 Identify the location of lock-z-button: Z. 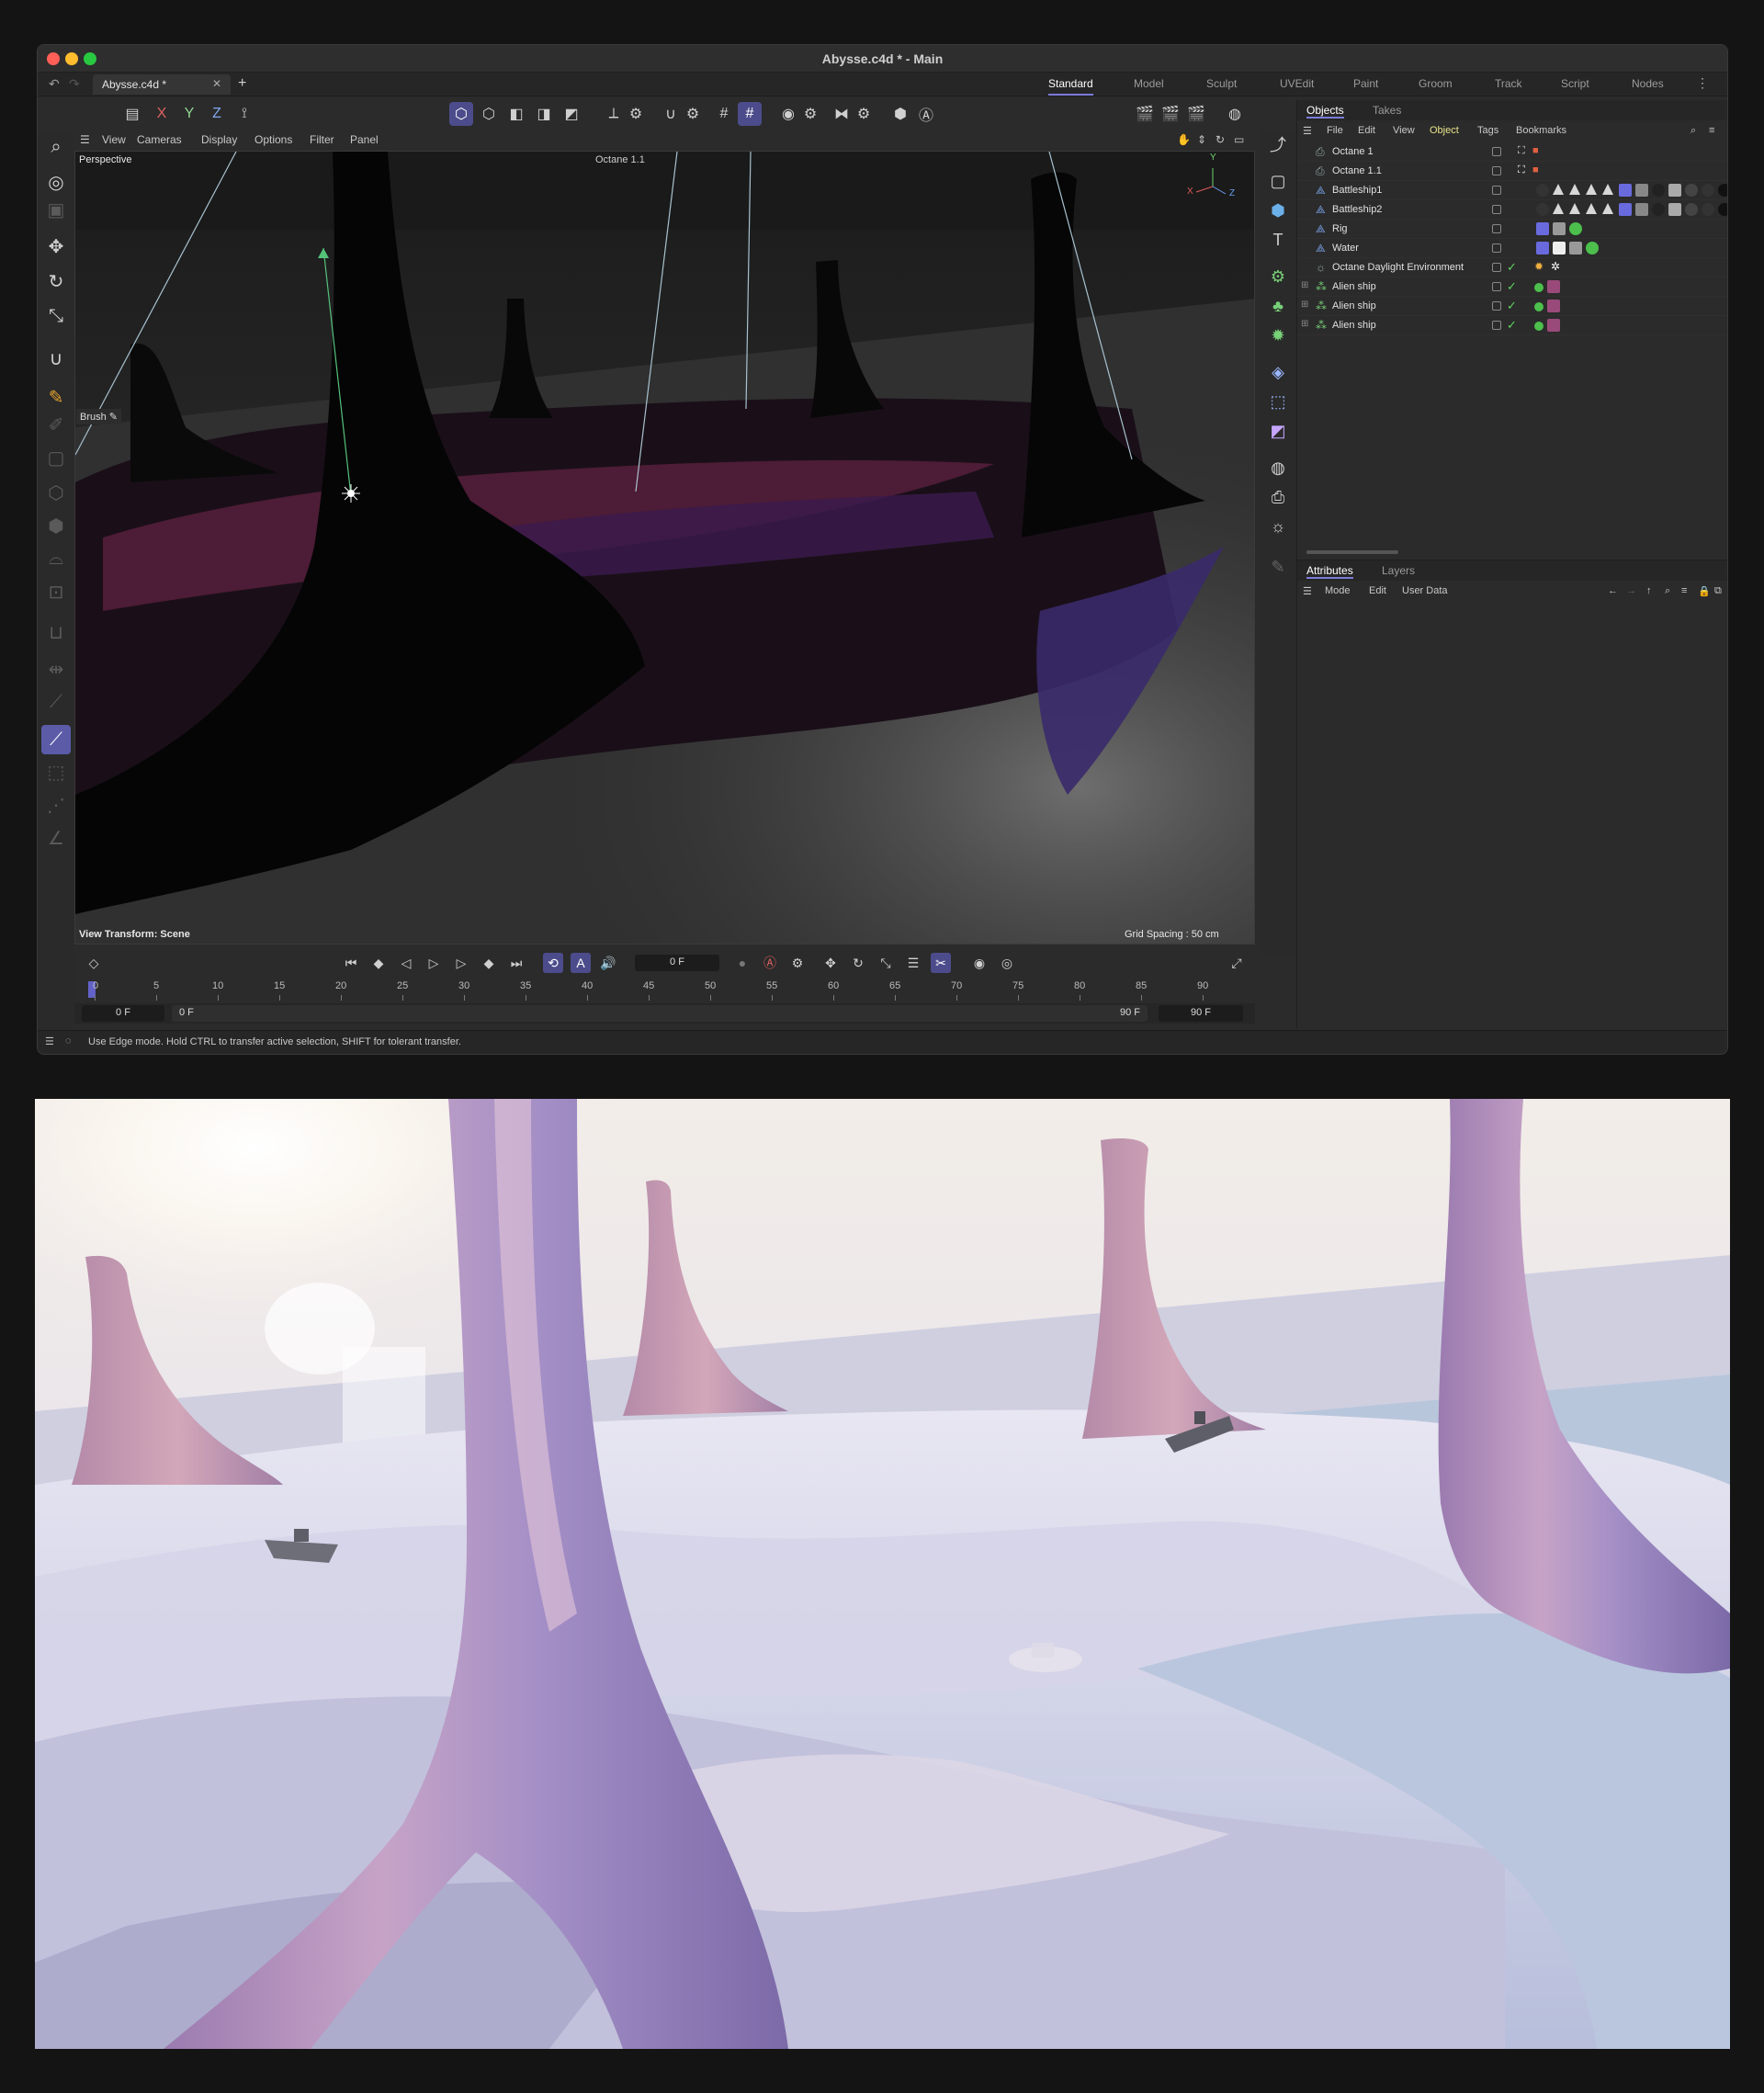
(217, 114).